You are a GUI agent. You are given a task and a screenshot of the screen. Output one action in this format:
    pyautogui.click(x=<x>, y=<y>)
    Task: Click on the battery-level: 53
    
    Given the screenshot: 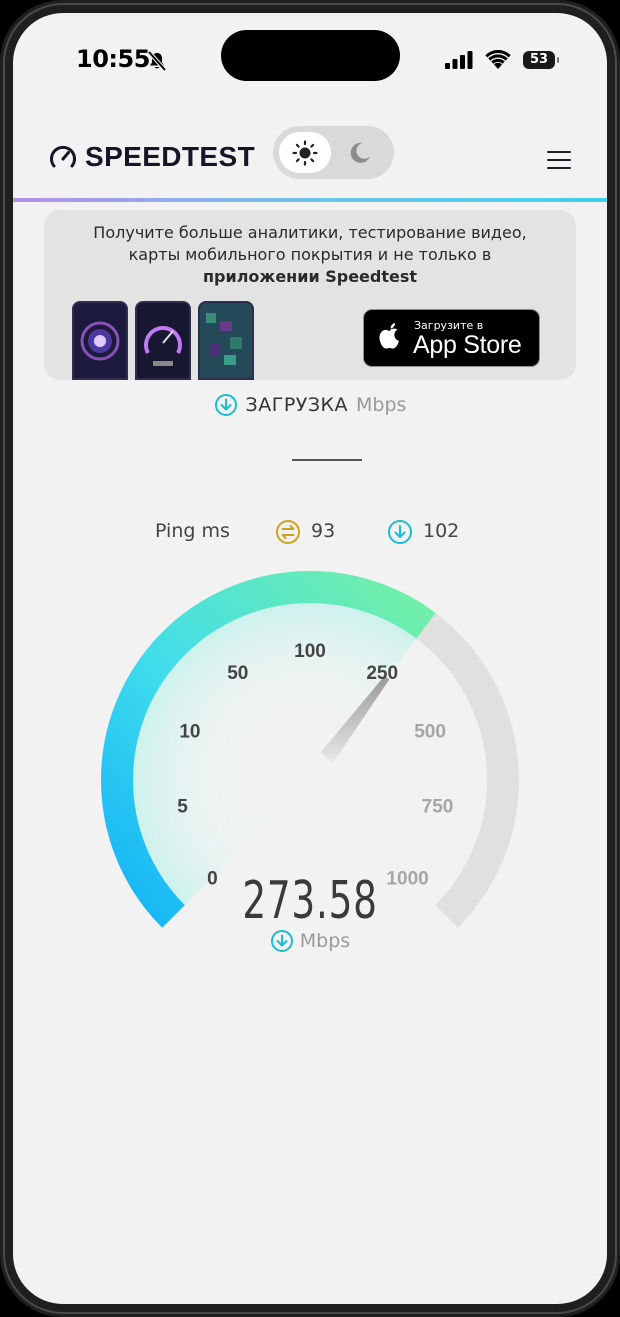 What is the action you would take?
    pyautogui.click(x=539, y=59)
    